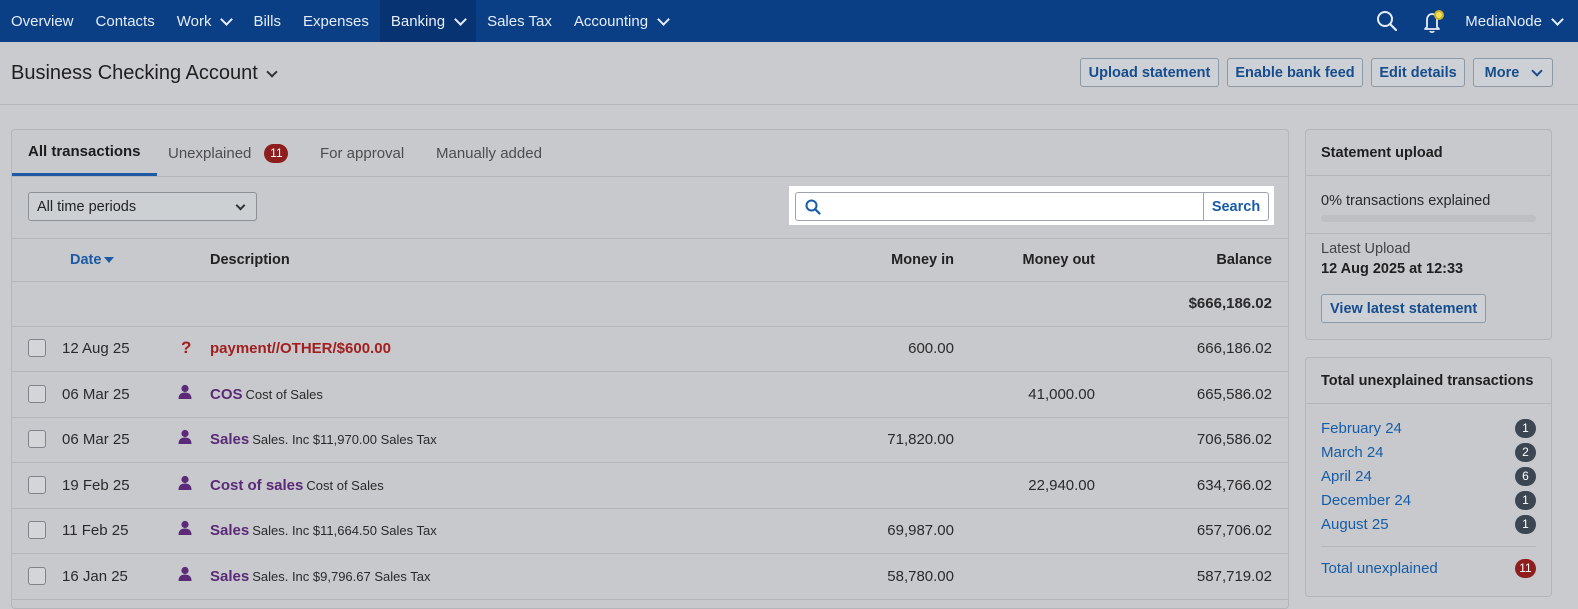 The width and height of the screenshot is (1578, 609). Describe the element at coordinates (345, 485) in the screenshot. I see `row-detail: Cost of Sales` at that location.